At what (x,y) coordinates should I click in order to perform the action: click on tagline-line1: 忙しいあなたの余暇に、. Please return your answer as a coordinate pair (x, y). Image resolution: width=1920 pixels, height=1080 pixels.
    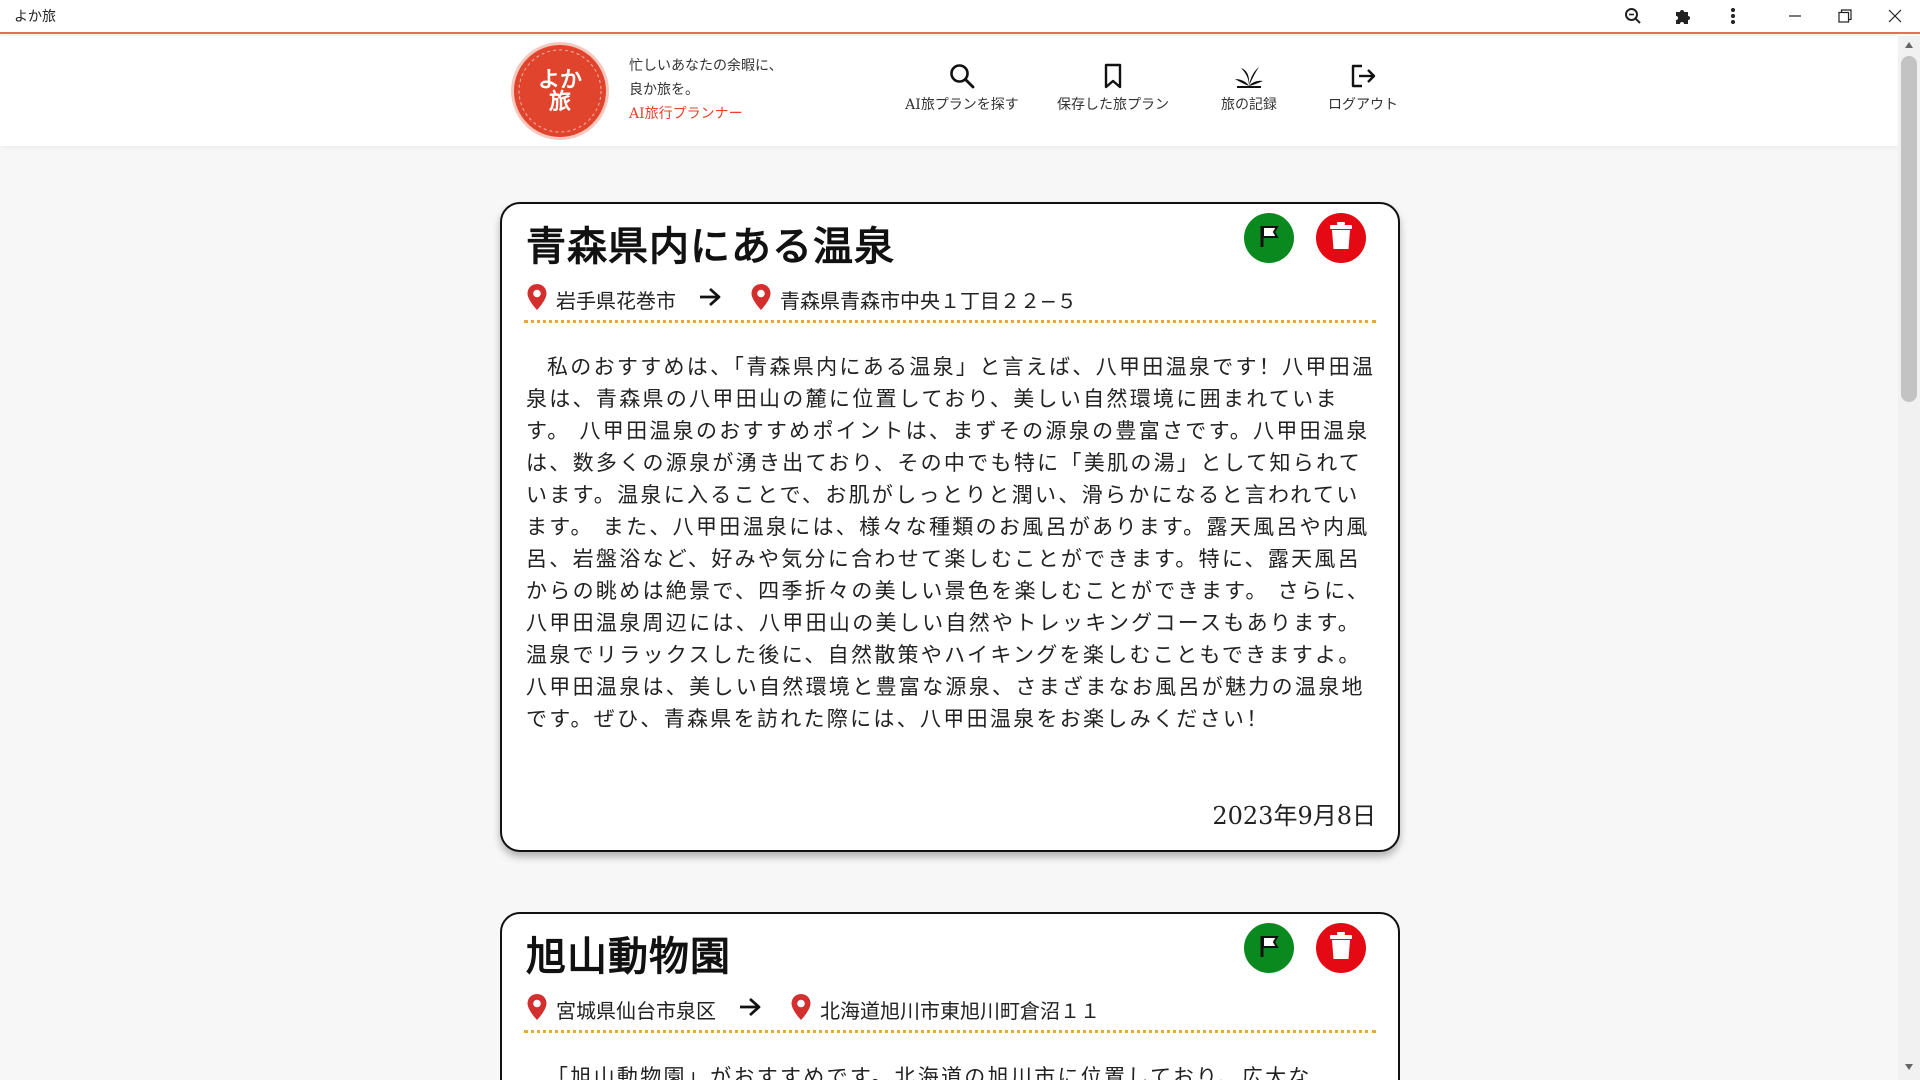
    Looking at the image, I should click on (706, 66).